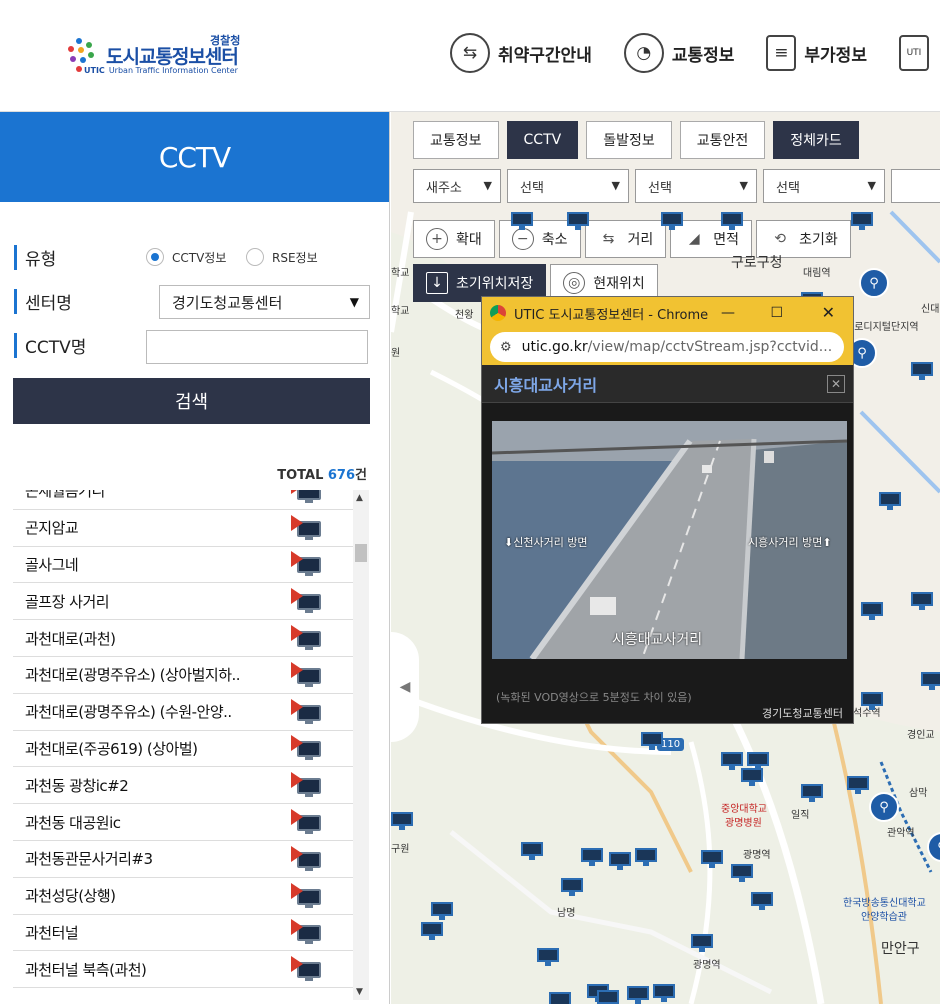  I want to click on filter-address-type: 새주소 ▼, so click(457, 186).